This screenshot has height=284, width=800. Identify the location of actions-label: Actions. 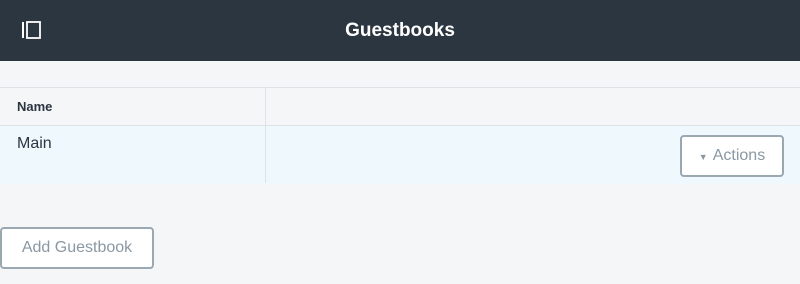
(739, 155).